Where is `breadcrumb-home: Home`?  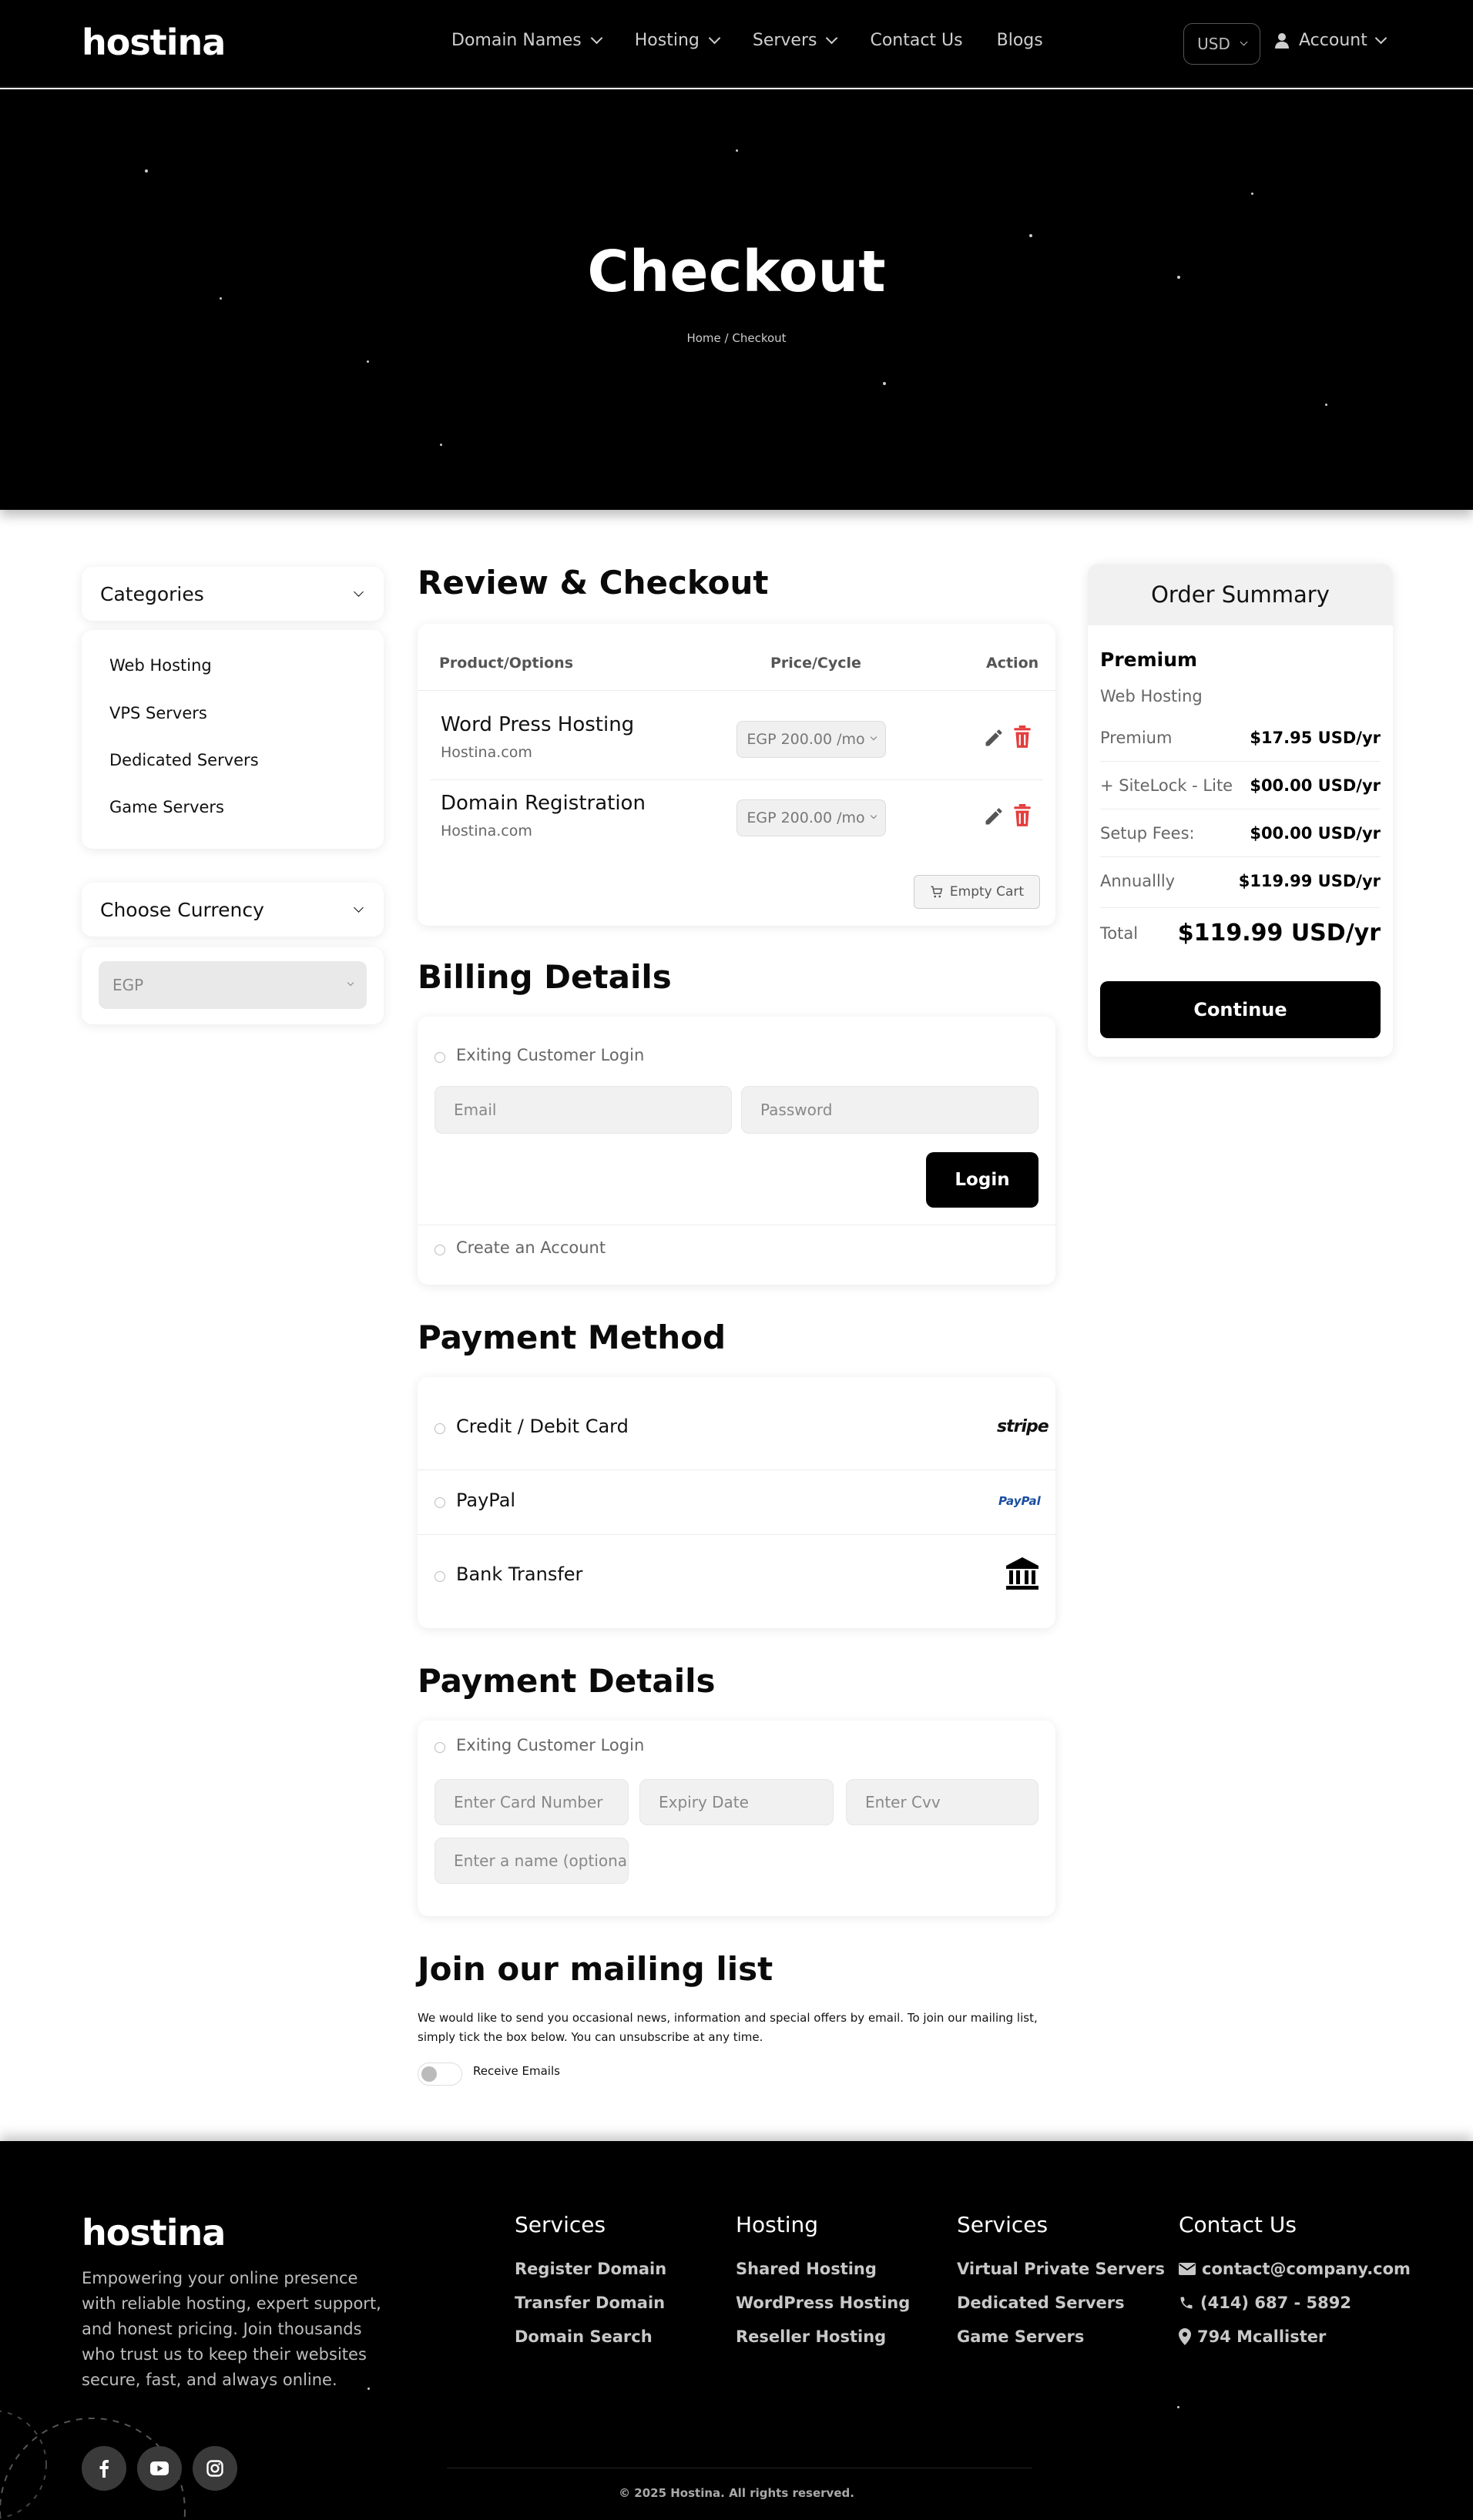
breadcrumb-home: Home is located at coordinates (703, 338).